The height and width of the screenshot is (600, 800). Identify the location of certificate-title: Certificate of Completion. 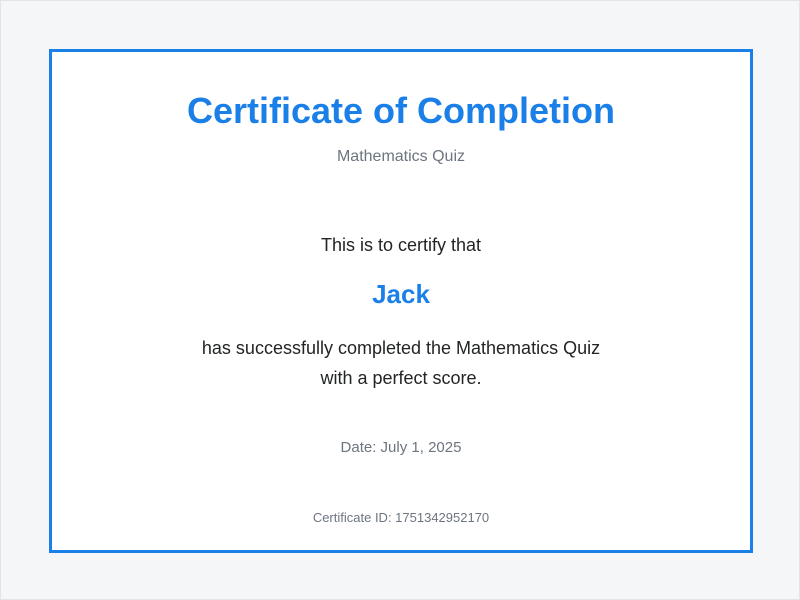
(401, 110).